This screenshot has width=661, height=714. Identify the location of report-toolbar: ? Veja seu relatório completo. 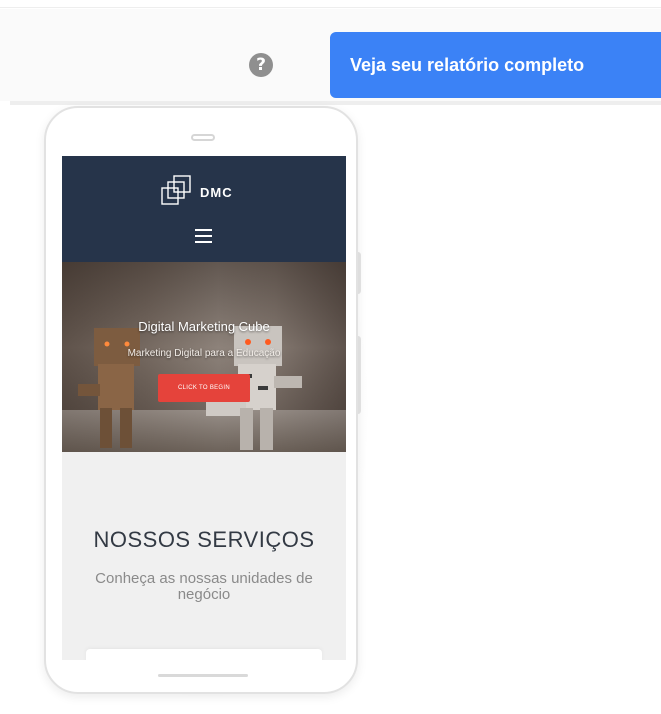
(330, 55).